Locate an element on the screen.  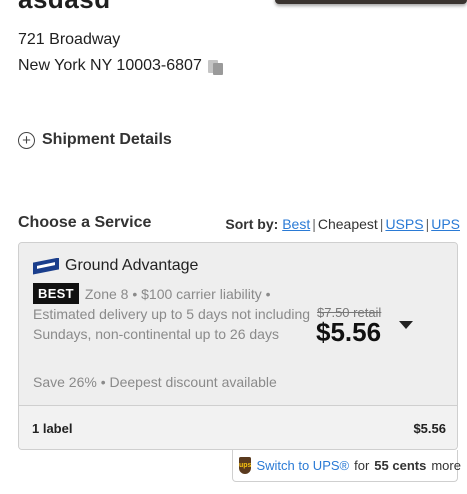
service-title-row: Ground Advantage is located at coordinates (115, 266).